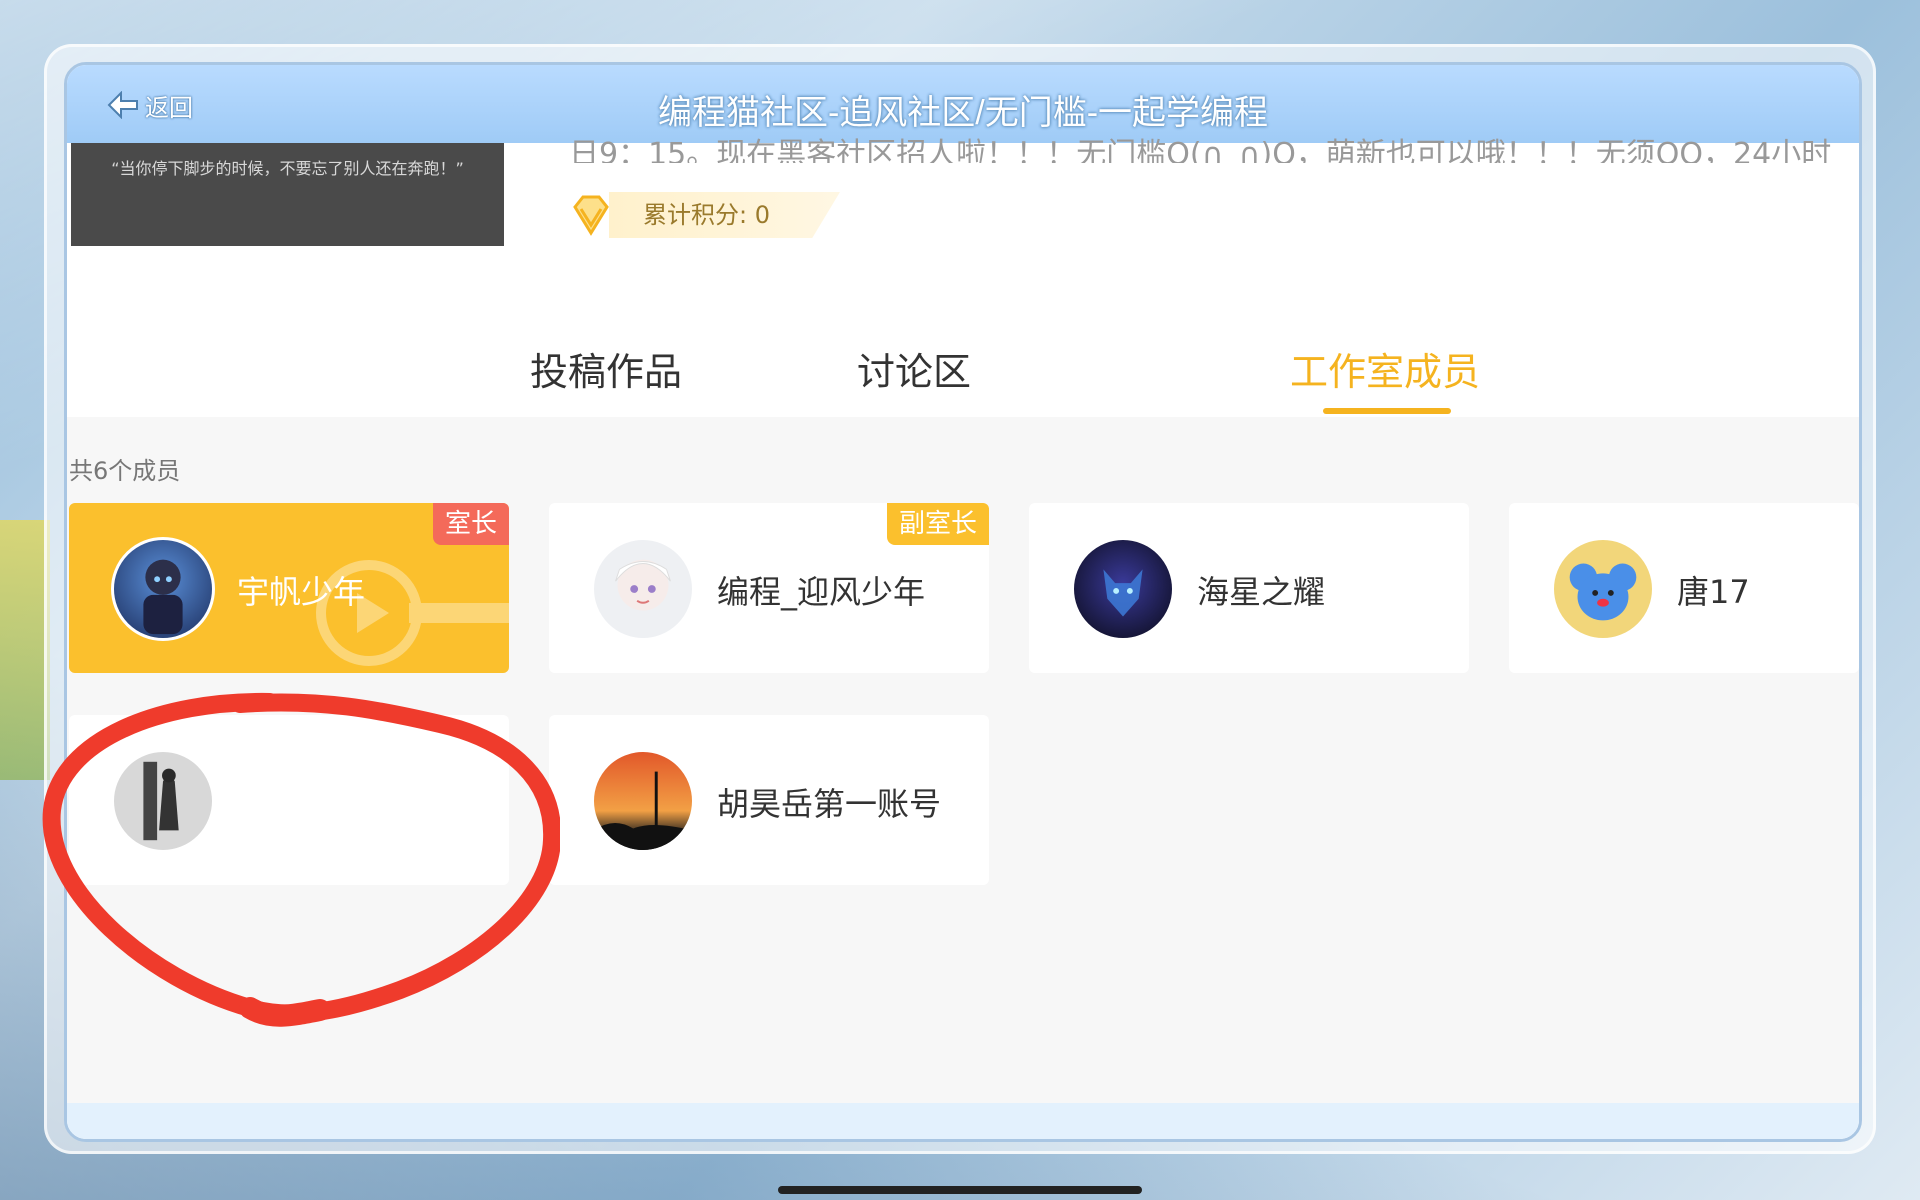  I want to click on member-name: 唐17, so click(1713, 592).